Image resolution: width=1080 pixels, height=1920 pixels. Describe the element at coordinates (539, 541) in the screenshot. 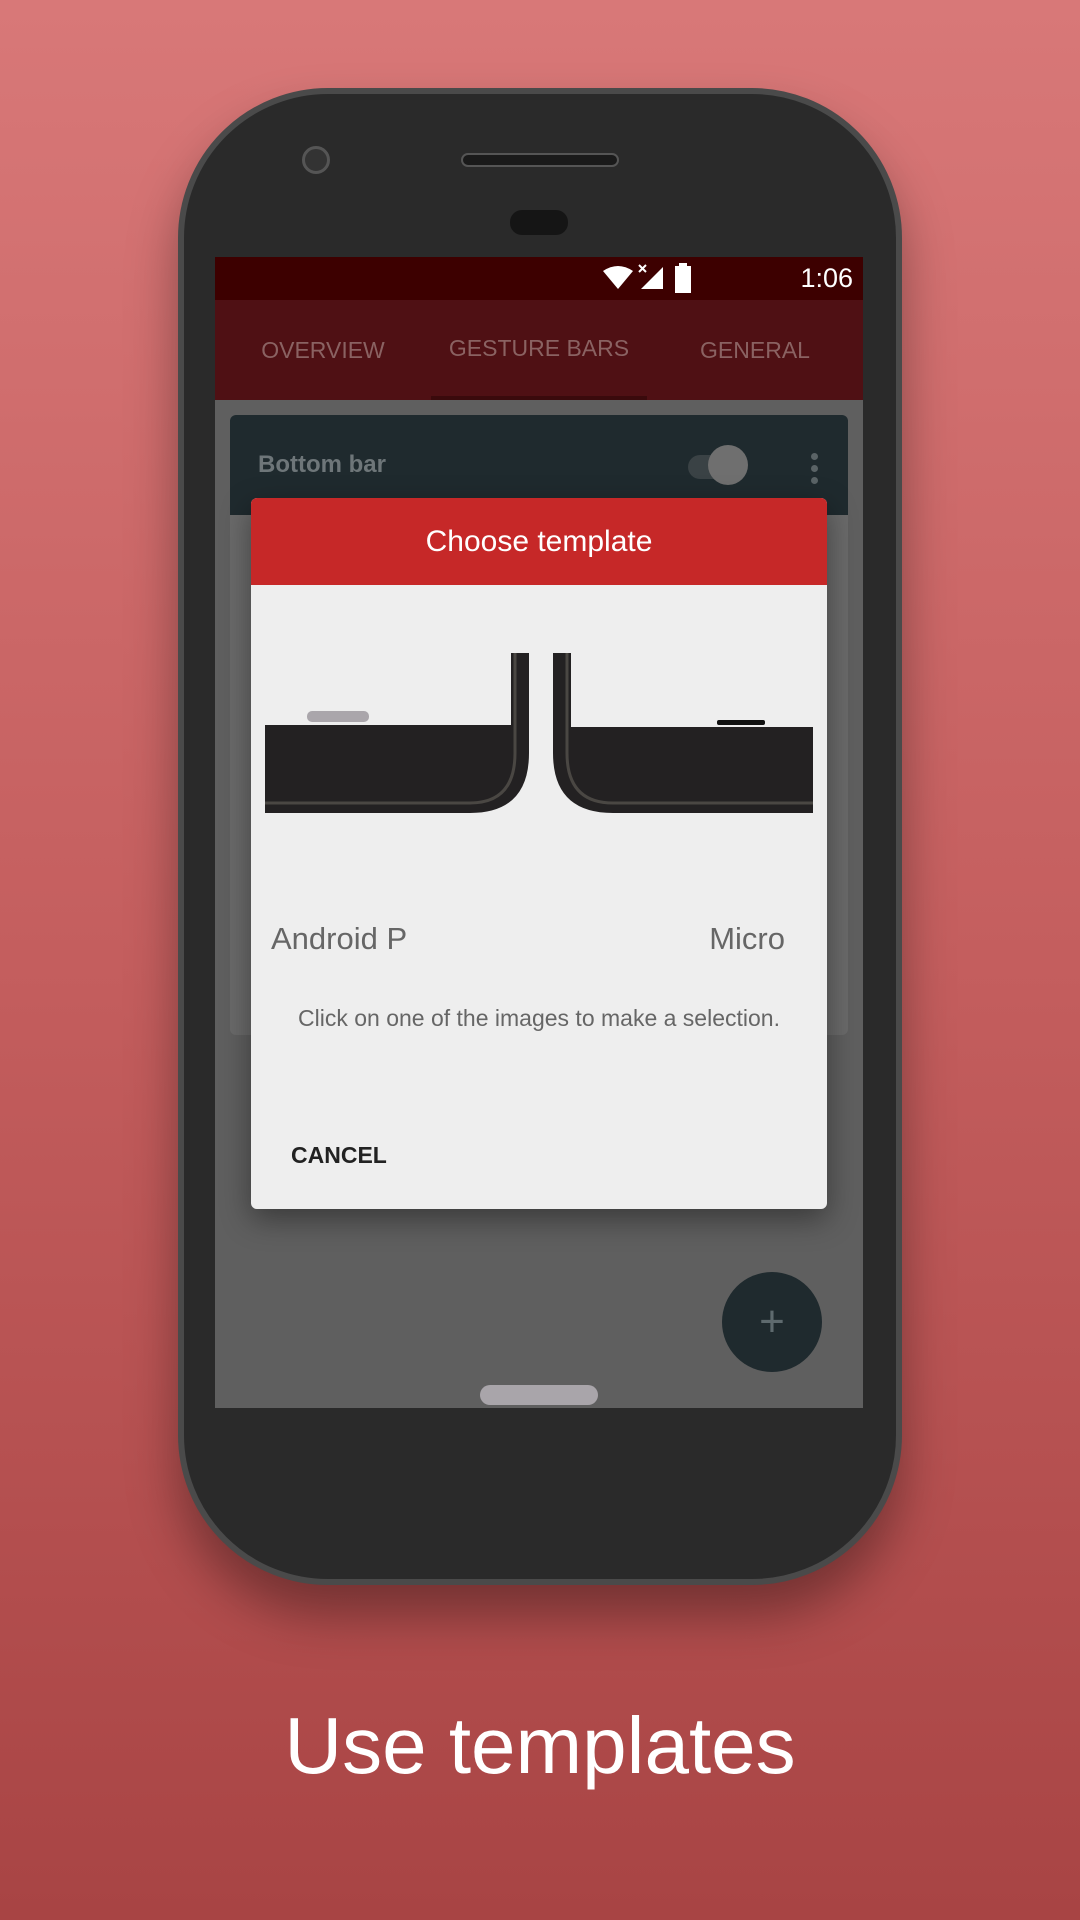

I see `dialog-title: Choose template` at that location.